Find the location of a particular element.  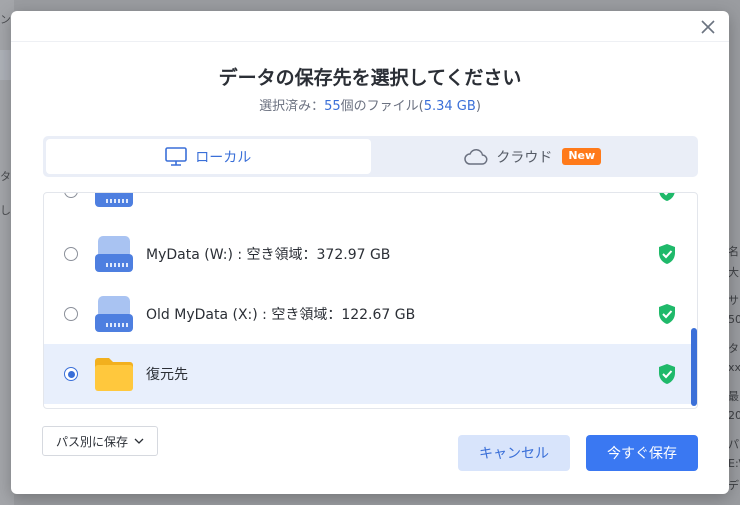

chevron-down-icon is located at coordinates (139, 441).